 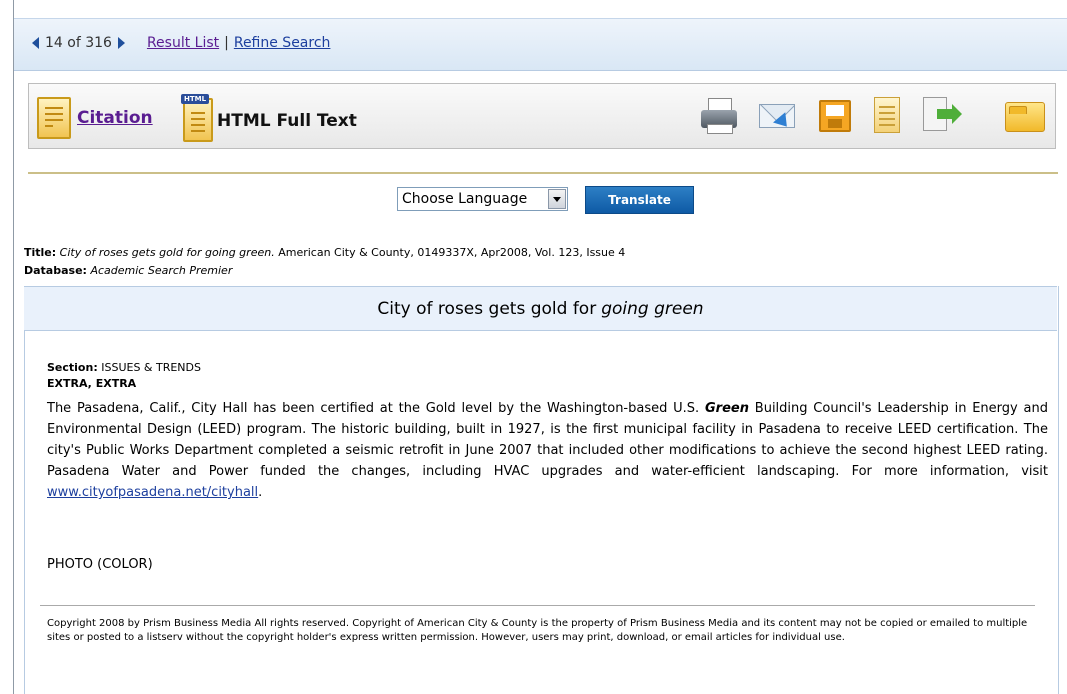 What do you see at coordinates (260, 492) in the screenshot?
I see `body-end: .` at bounding box center [260, 492].